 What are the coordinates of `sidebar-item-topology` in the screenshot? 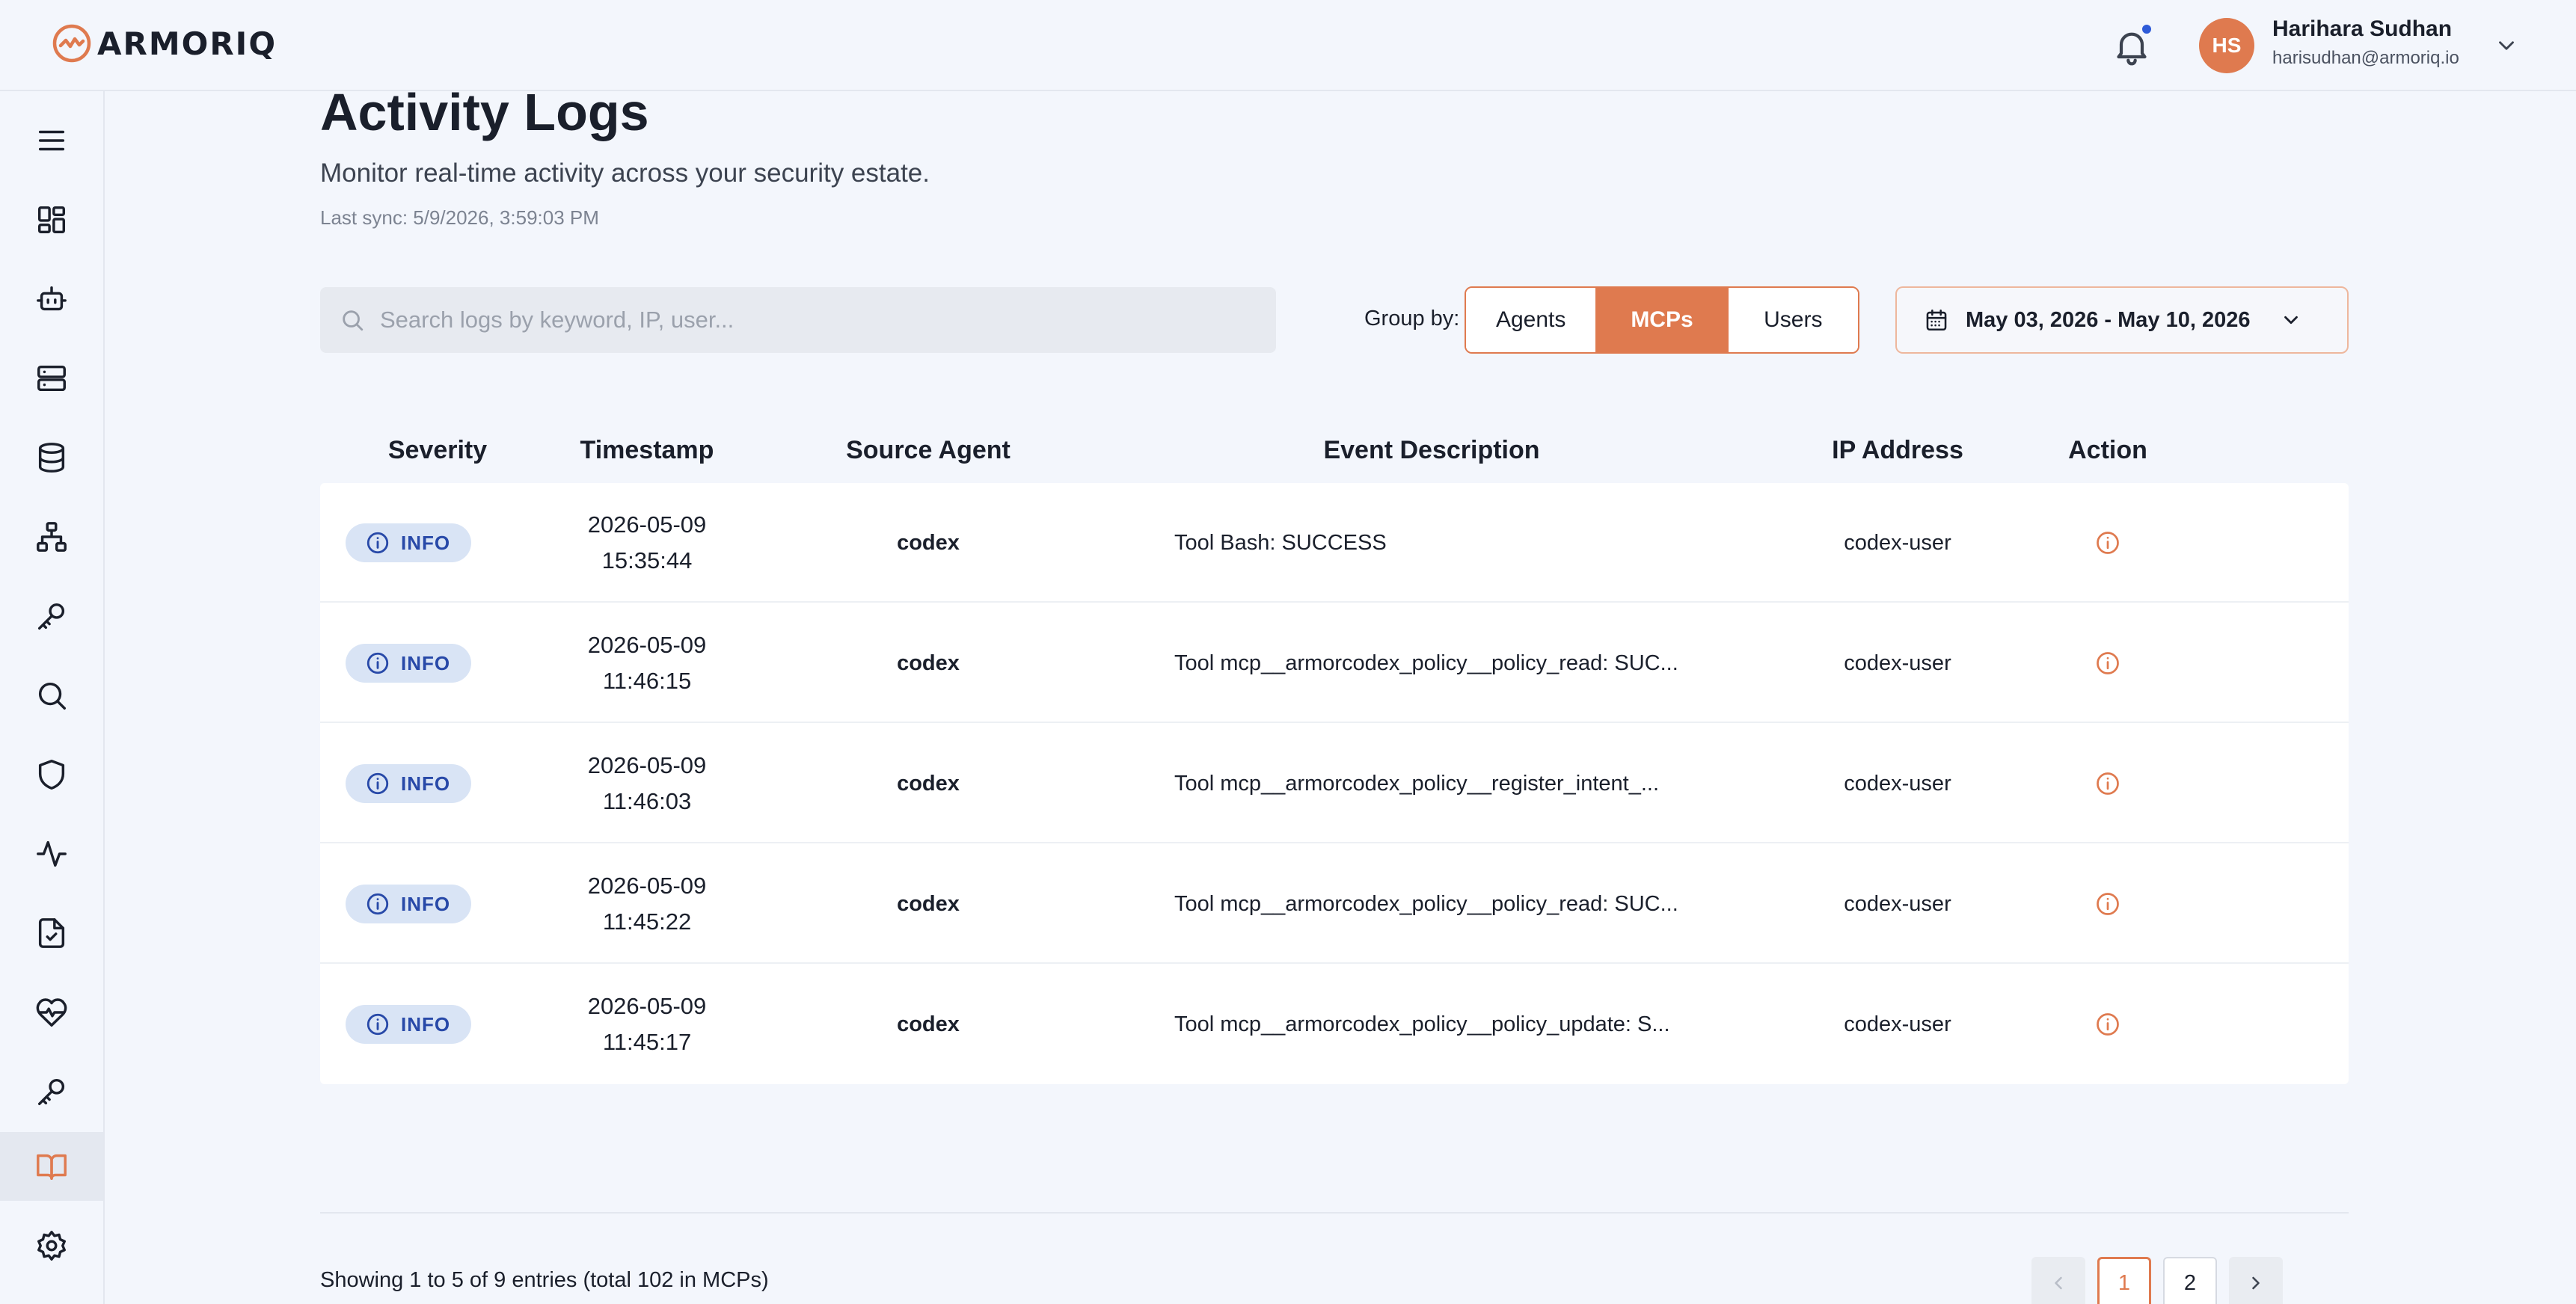 It's located at (51, 536).